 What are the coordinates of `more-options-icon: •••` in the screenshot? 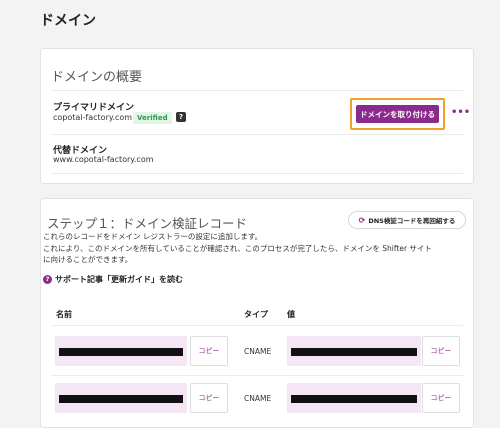 It's located at (460, 112).